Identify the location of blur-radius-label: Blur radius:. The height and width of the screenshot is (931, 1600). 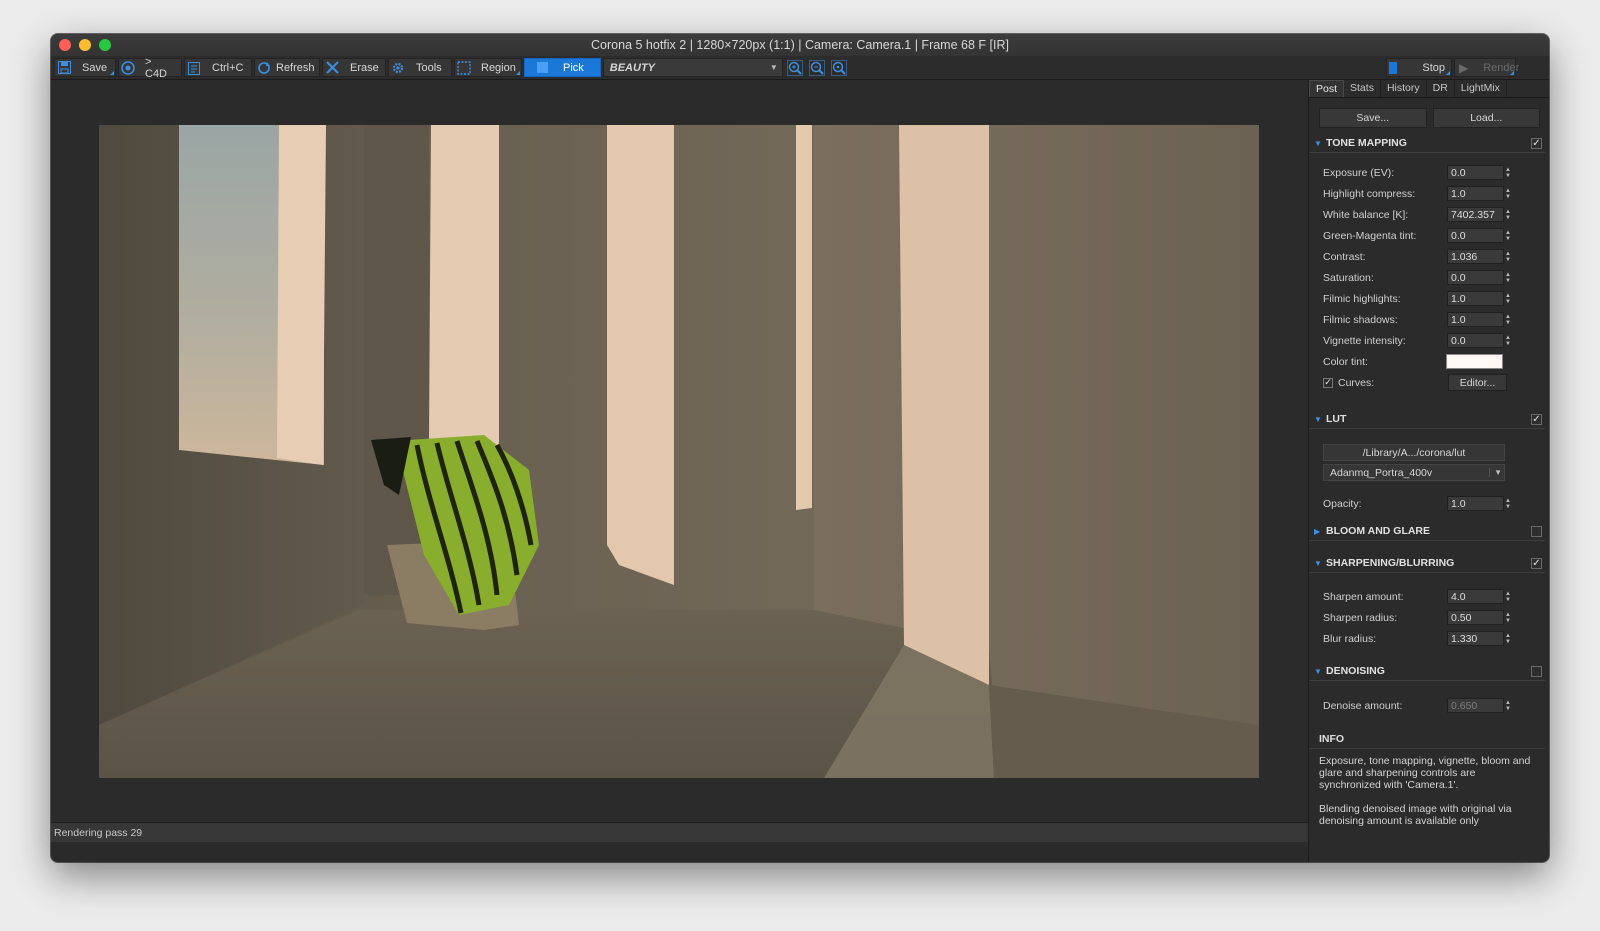
(1350, 638).